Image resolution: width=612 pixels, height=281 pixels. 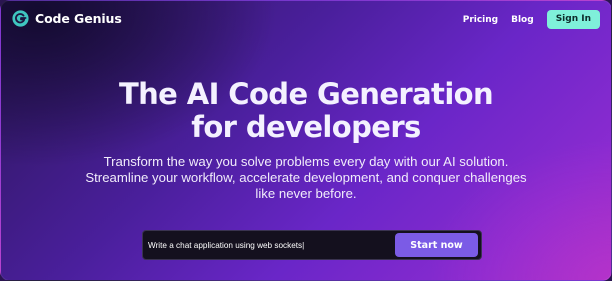 I want to click on sign-in-button: Sign In, so click(x=573, y=19).